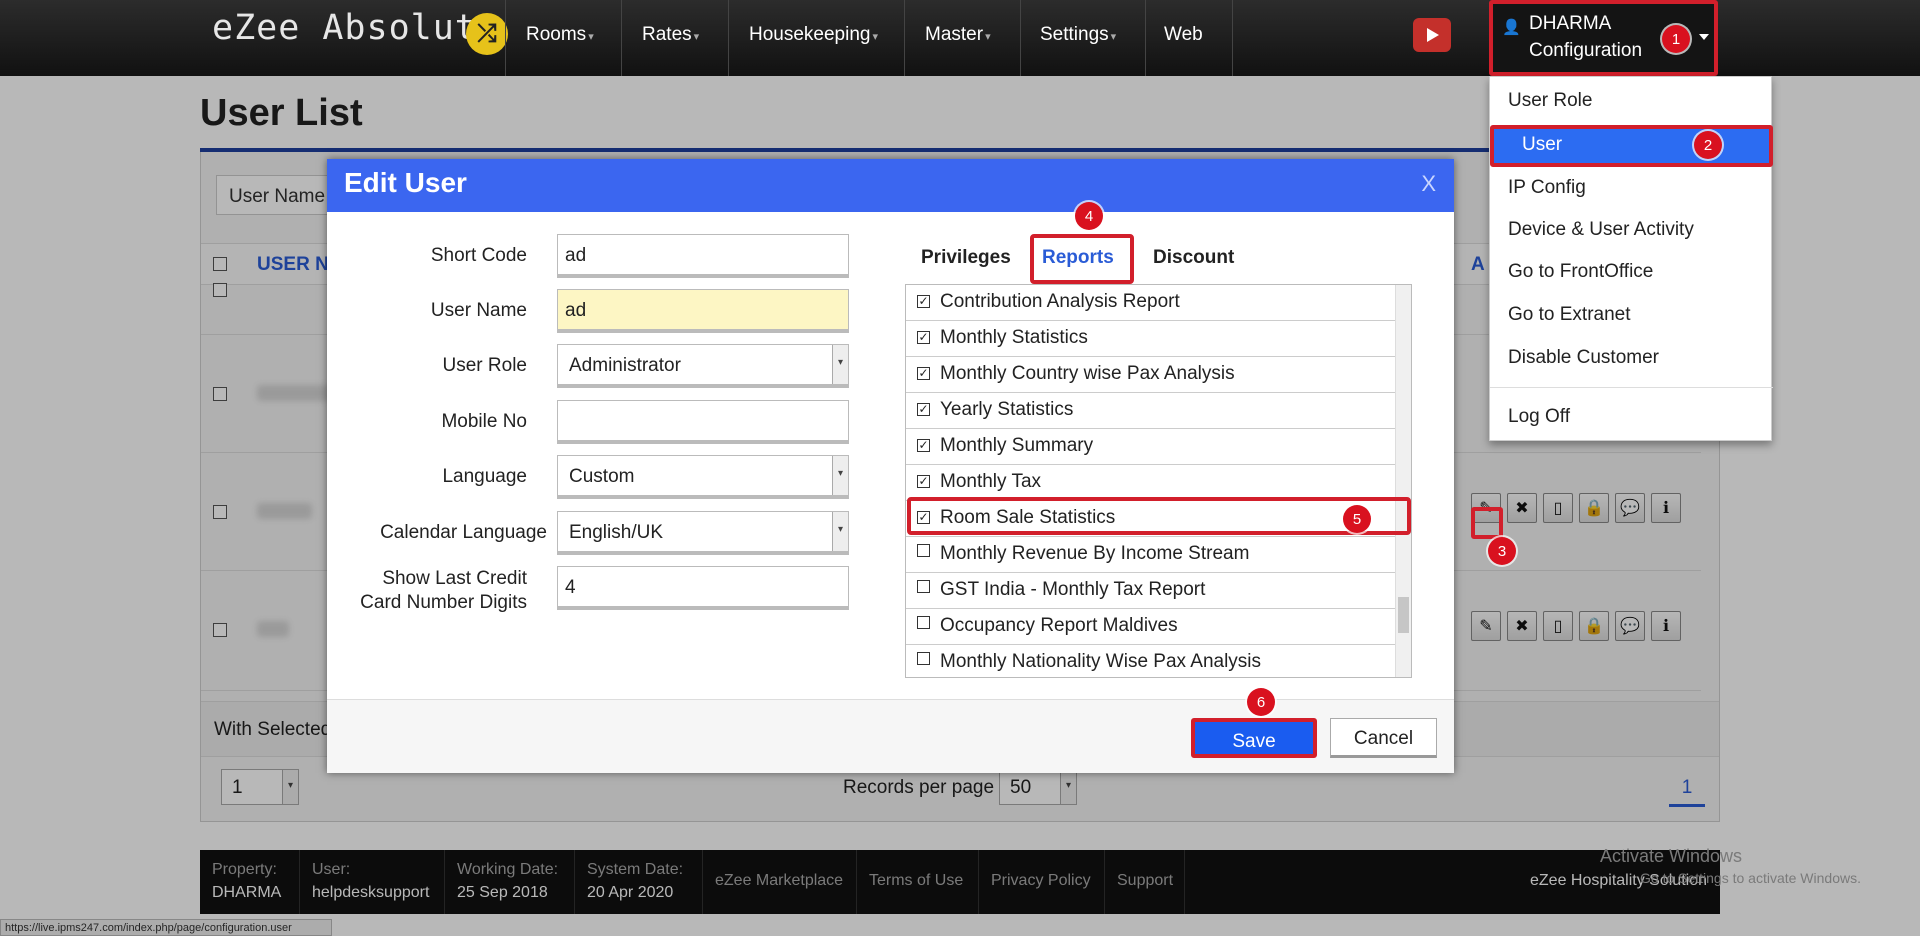 Image resolution: width=1920 pixels, height=936 pixels. I want to click on nav-housekeeping: Housekeeping ▾, so click(816, 38).